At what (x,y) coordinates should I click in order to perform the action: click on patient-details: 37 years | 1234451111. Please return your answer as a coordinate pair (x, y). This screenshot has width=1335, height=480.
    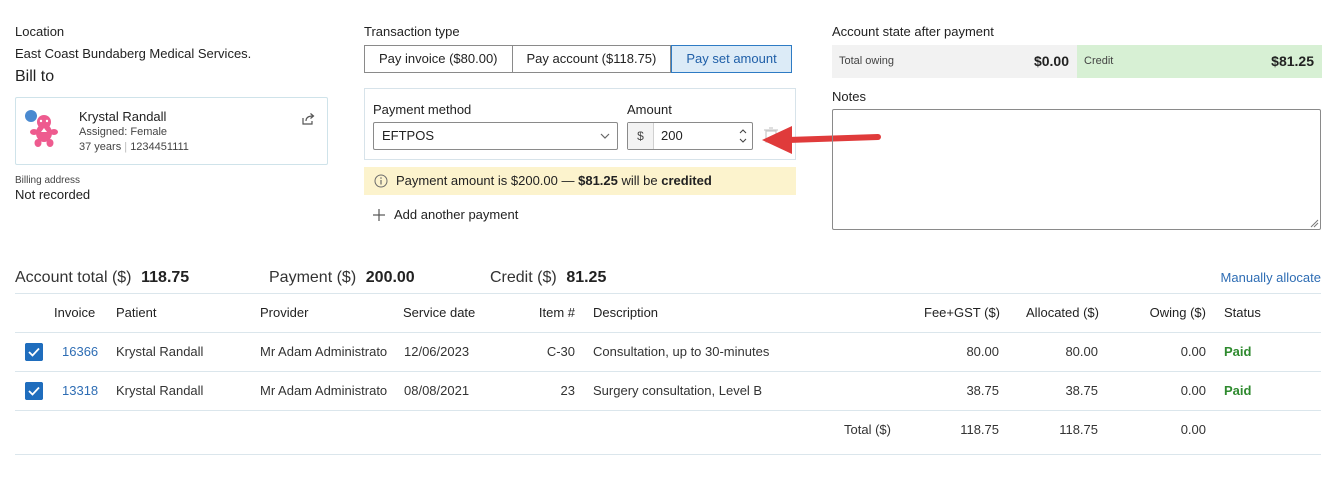
    Looking at the image, I should click on (134, 147).